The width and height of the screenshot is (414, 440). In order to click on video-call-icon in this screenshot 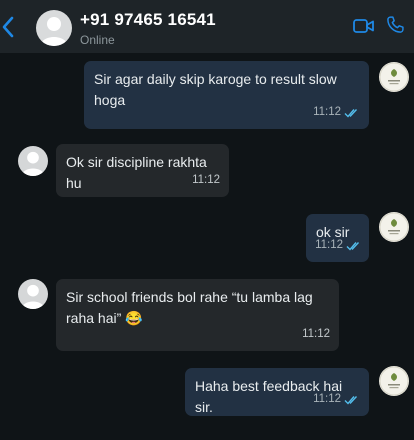, I will do `click(364, 26)`.